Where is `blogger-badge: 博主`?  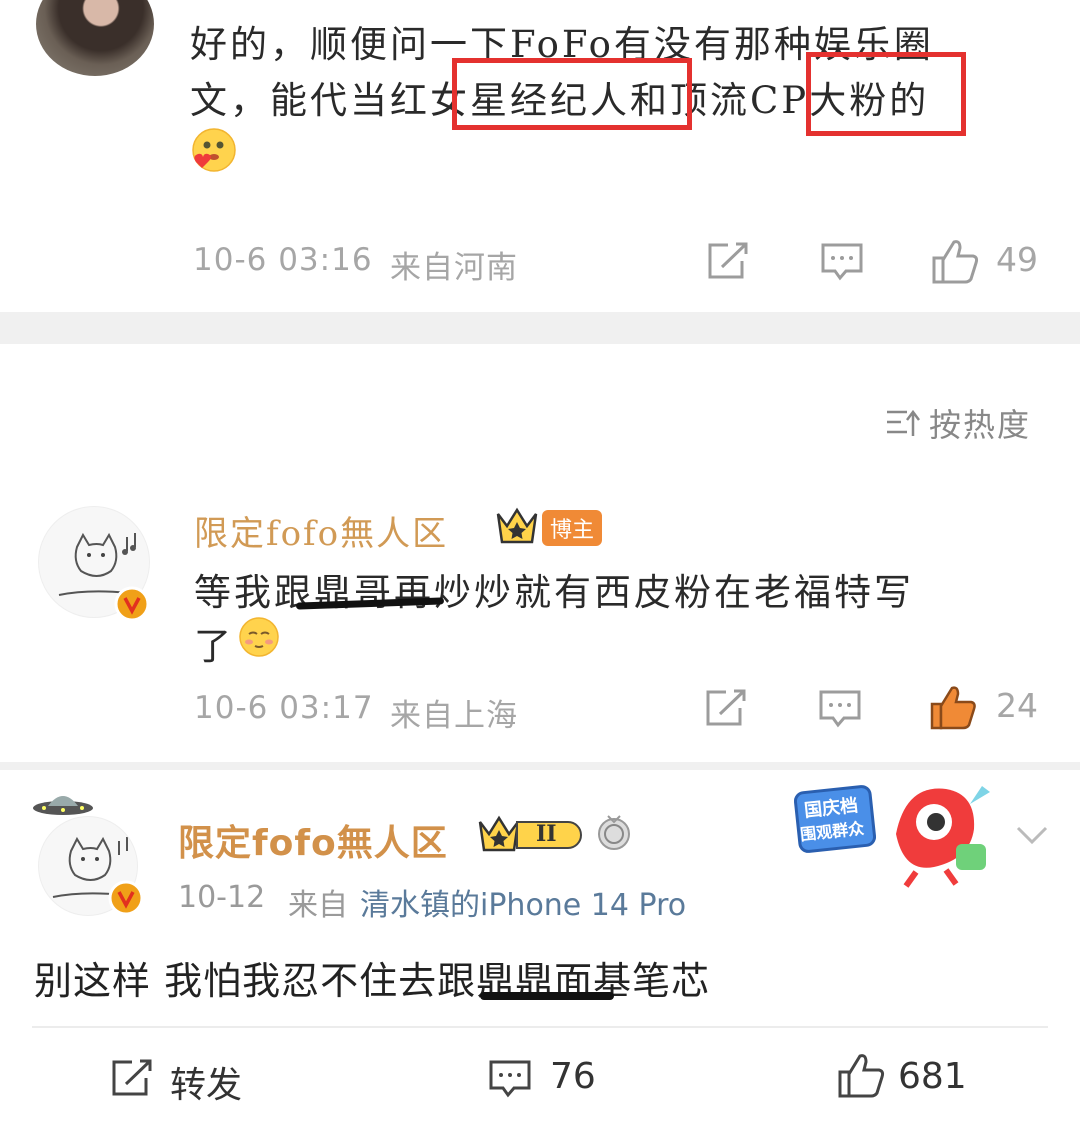 blogger-badge: 博主 is located at coordinates (572, 528).